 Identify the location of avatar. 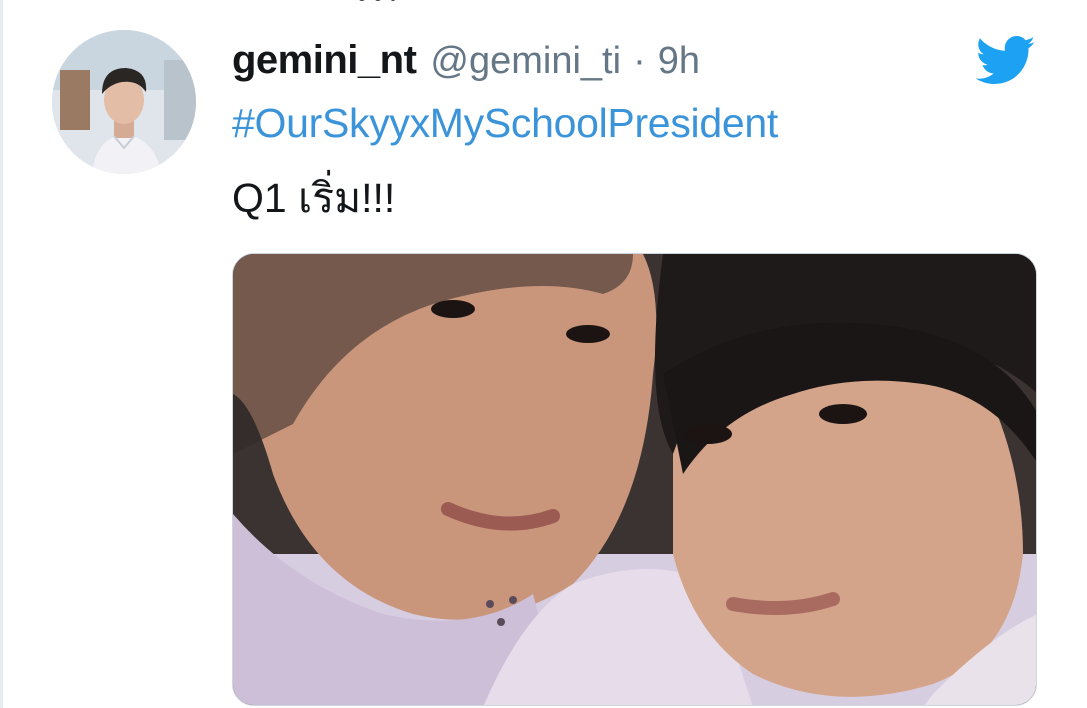
(124, 102).